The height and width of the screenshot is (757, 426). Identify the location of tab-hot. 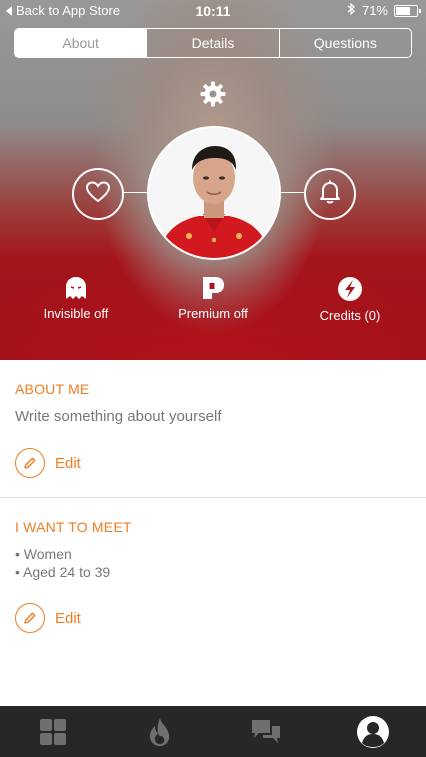
(160, 731).